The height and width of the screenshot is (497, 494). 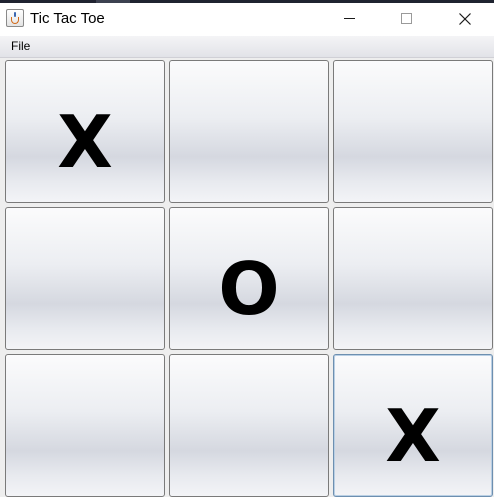 What do you see at coordinates (15, 18) in the screenshot?
I see `java-cup-icon` at bounding box center [15, 18].